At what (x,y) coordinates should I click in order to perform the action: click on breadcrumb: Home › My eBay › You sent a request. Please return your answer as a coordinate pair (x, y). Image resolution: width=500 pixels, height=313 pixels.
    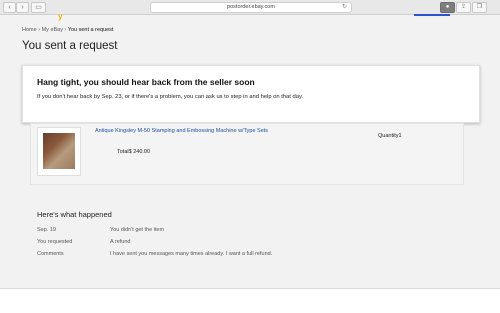
    Looking at the image, I should click on (67, 30).